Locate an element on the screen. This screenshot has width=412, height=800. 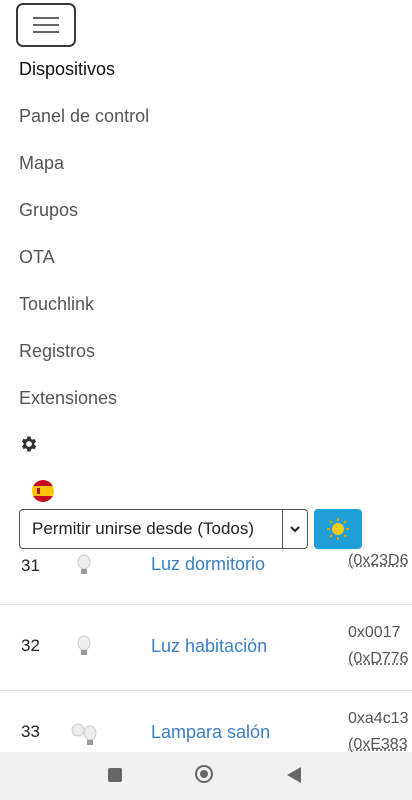
recents-icon is located at coordinates (115, 775).